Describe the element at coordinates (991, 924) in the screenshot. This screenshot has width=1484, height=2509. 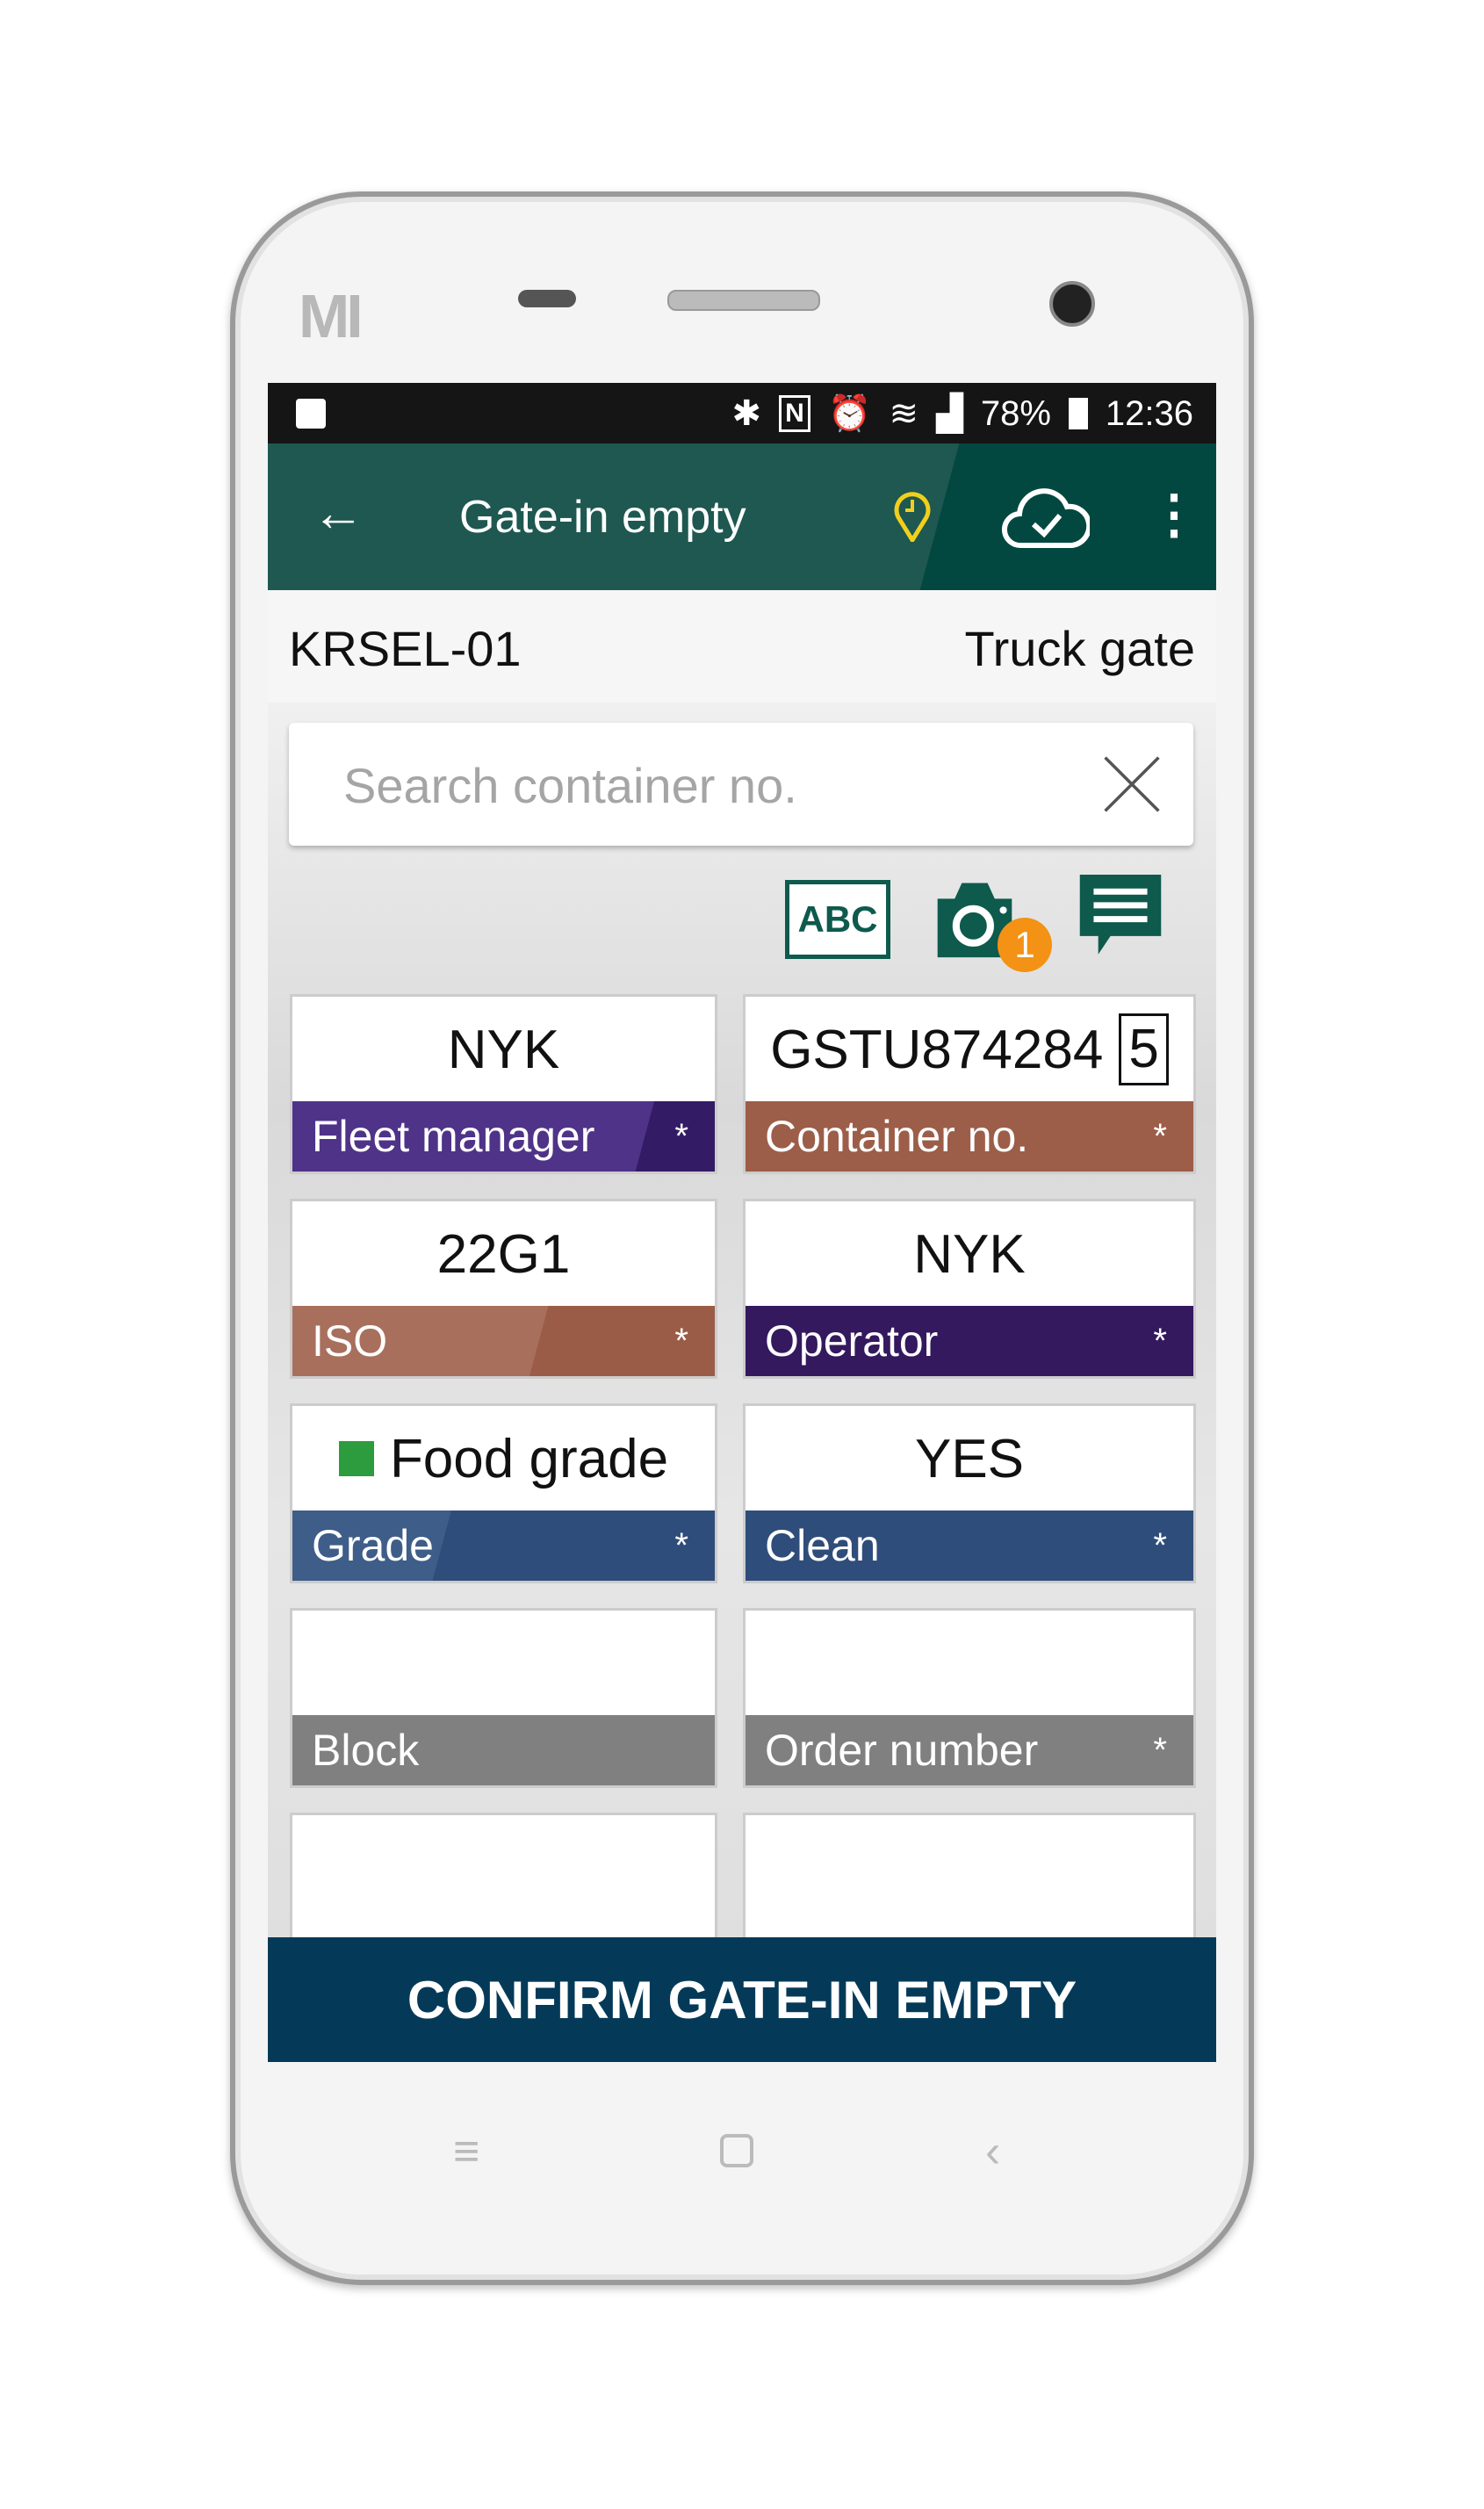
I see `camera-button: 1` at that location.